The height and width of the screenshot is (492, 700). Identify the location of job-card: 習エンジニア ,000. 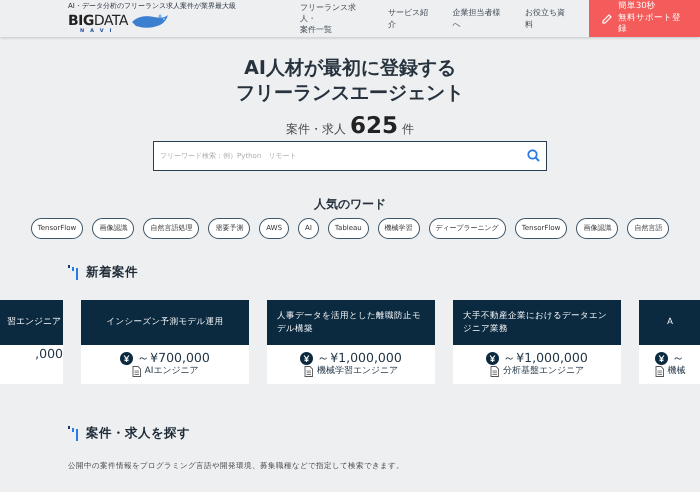
(31, 342).